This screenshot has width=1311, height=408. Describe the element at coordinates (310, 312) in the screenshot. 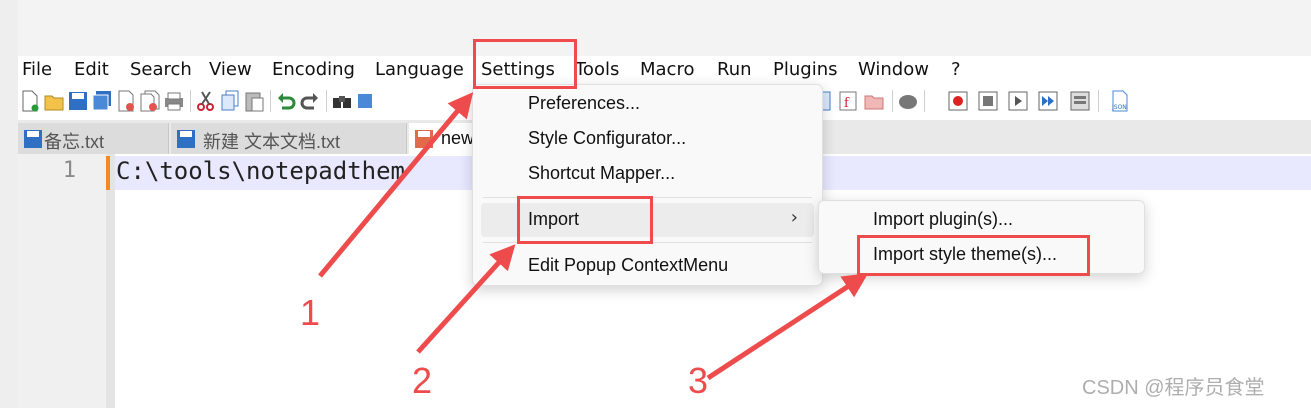

I see `annotation-number-1: 1` at that location.